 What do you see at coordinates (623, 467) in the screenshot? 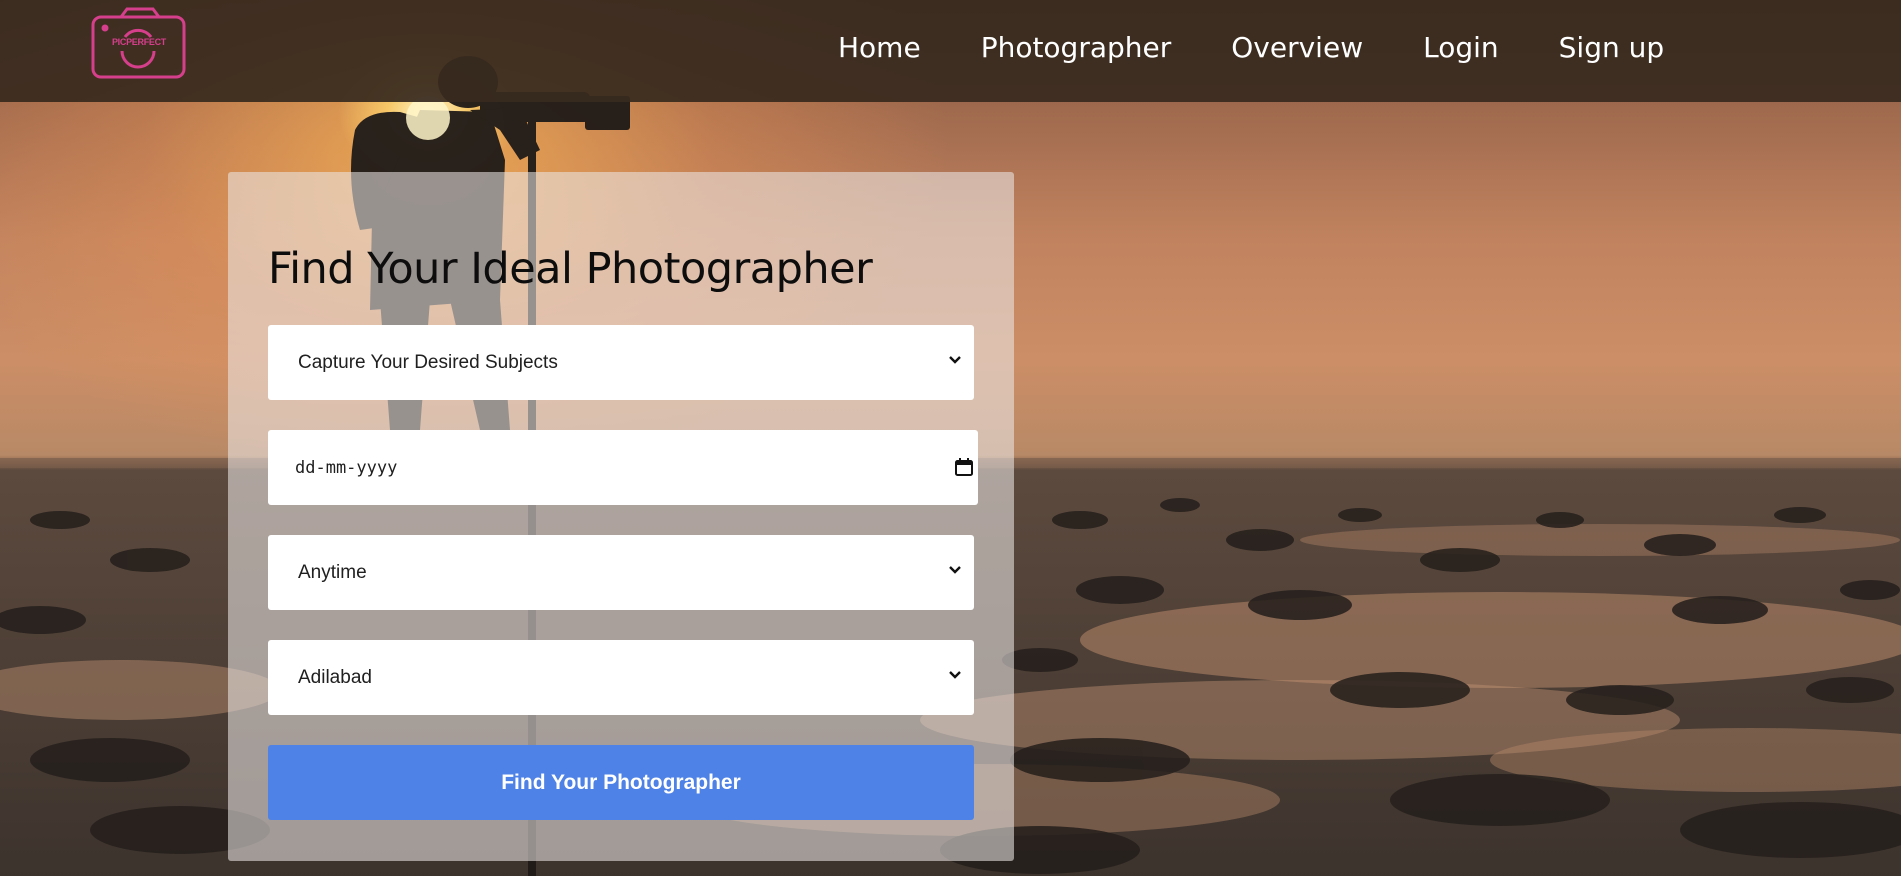
I see `date-input: dd-mm-yyyy` at bounding box center [623, 467].